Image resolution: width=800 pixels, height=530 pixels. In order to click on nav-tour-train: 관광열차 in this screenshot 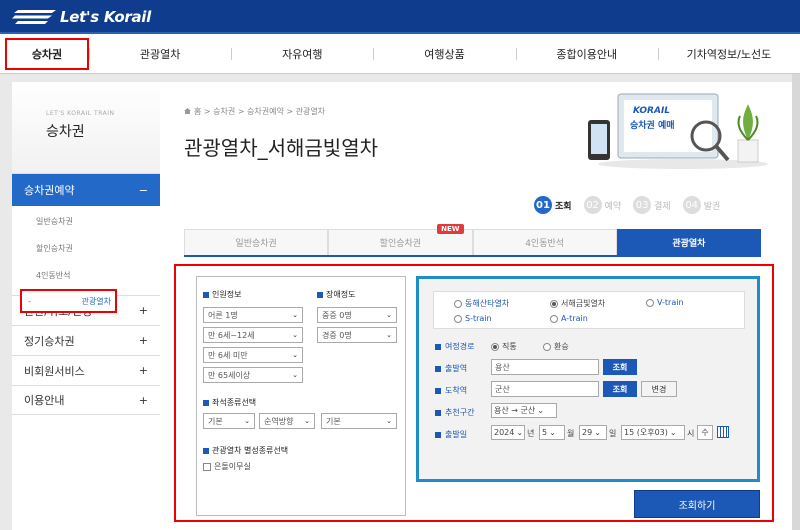, I will do `click(160, 53)`.